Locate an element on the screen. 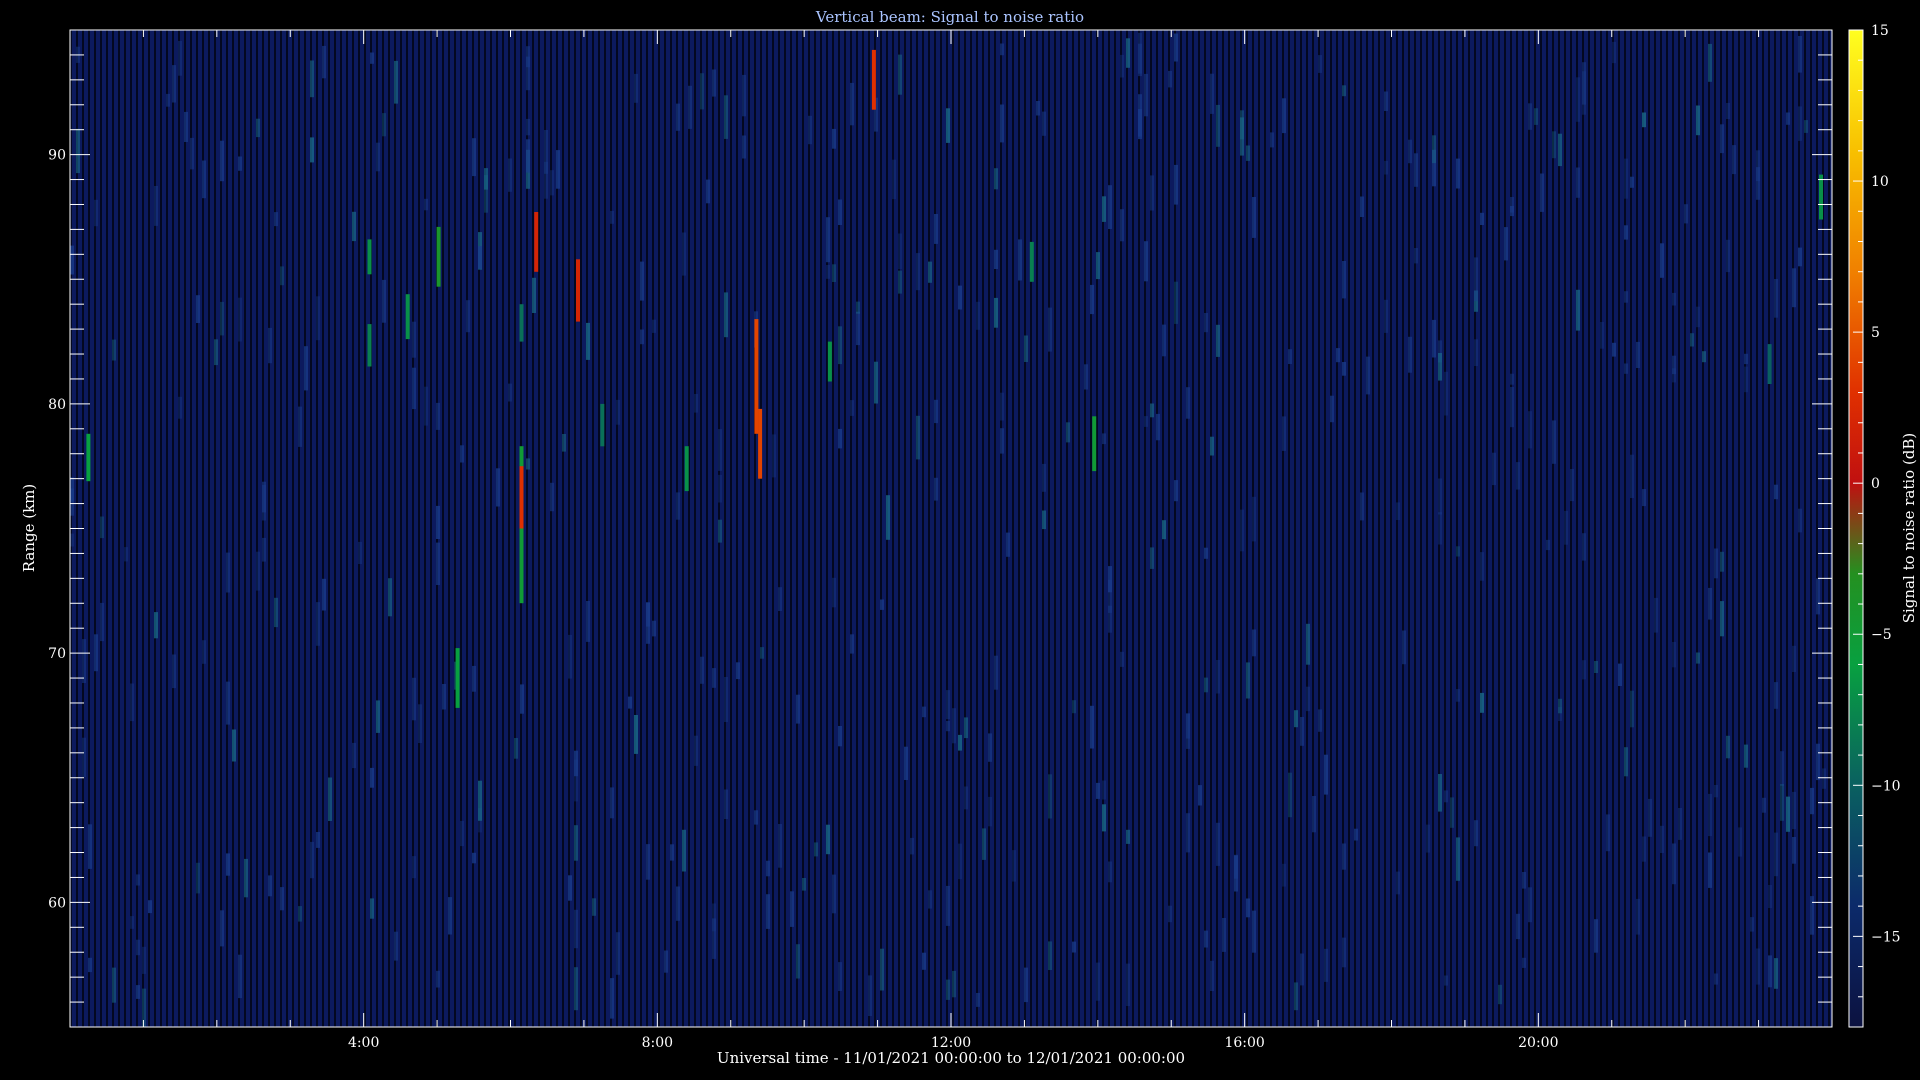  y-tick-label: 70 is located at coordinates (57, 654).